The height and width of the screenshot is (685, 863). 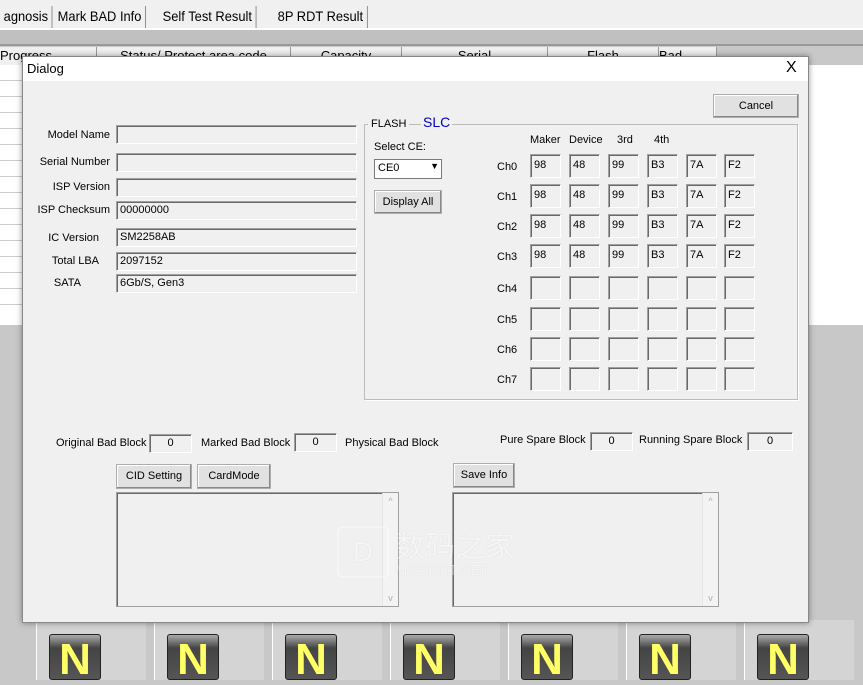 I want to click on channel-label: Ch0, so click(x=507, y=167).